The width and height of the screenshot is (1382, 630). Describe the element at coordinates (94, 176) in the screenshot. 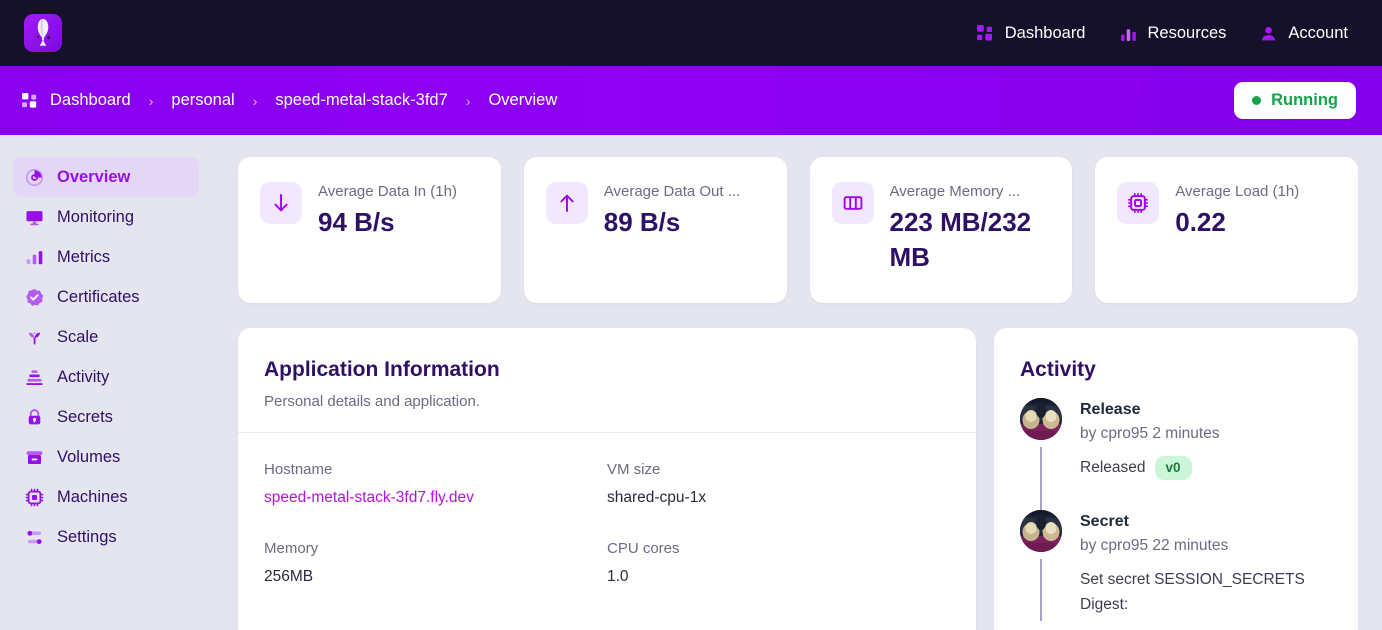

I see `sidebar-label-overview: Overview` at that location.